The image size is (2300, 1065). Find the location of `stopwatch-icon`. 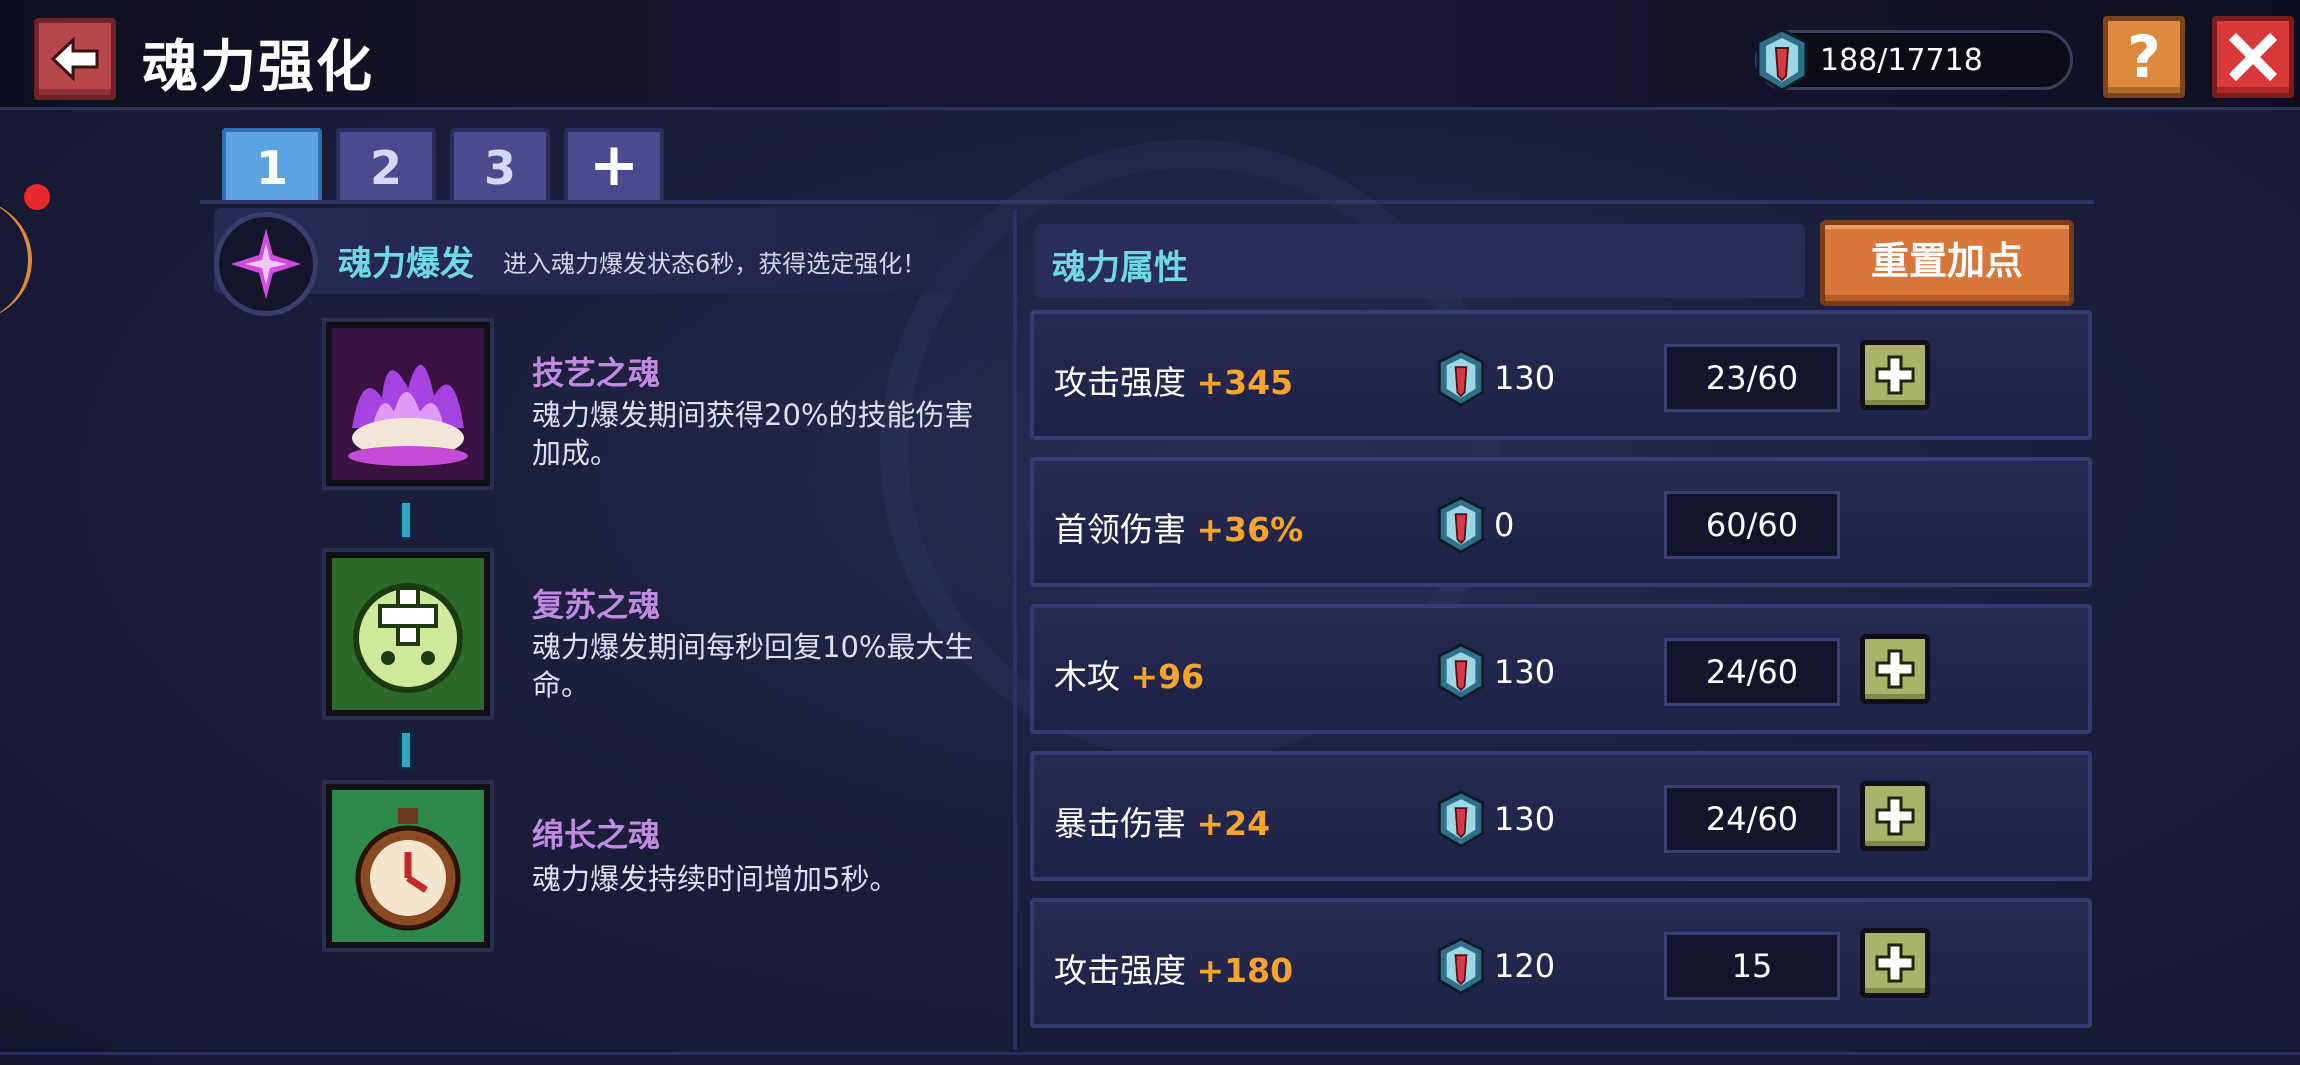

stopwatch-icon is located at coordinates (408, 866).